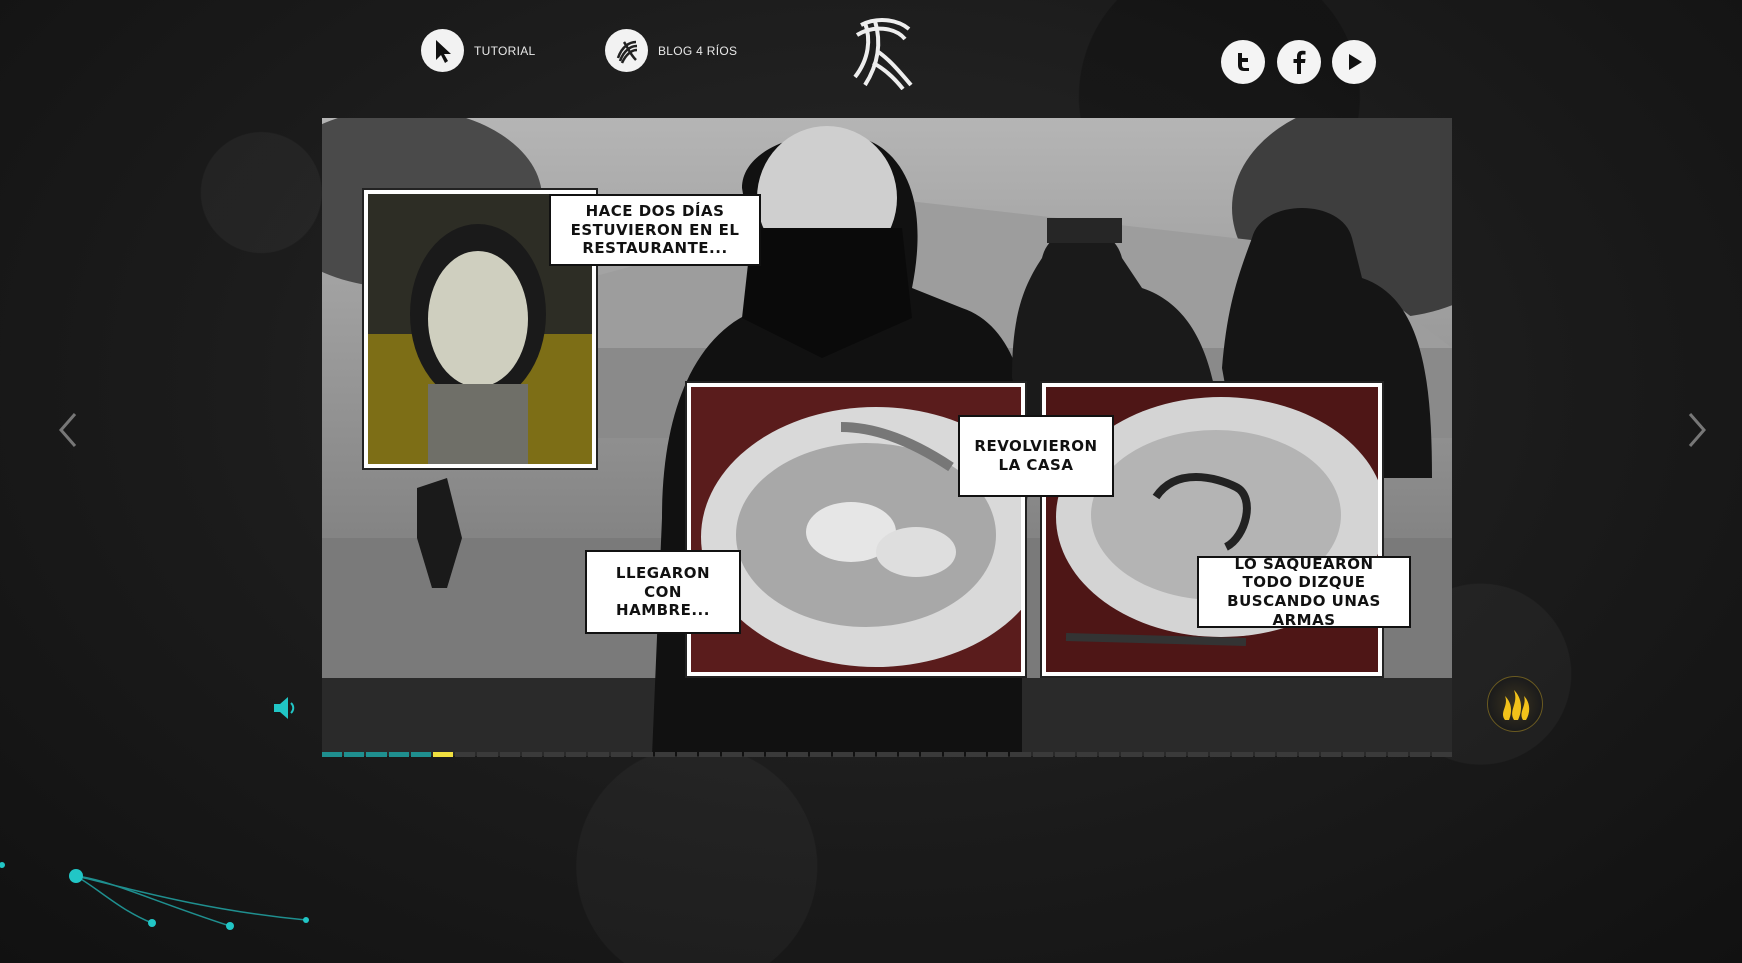  I want to click on caption-revolvieron: Revolvieron la casa, so click(1036, 456).